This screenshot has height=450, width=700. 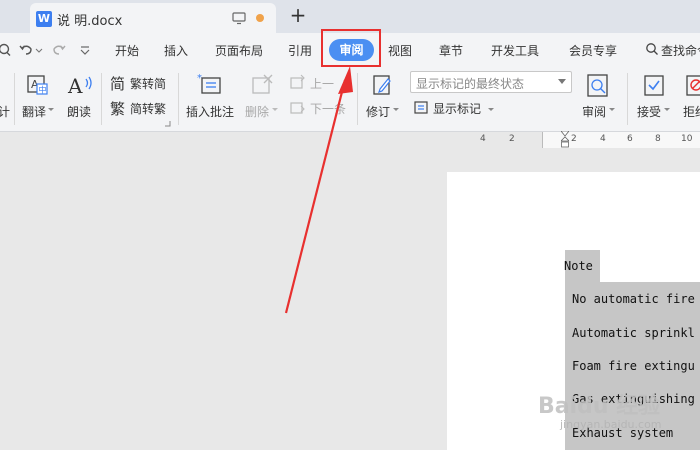 What do you see at coordinates (90, 21) in the screenshot?
I see `document-tab-title: 说 明.docx` at bounding box center [90, 21].